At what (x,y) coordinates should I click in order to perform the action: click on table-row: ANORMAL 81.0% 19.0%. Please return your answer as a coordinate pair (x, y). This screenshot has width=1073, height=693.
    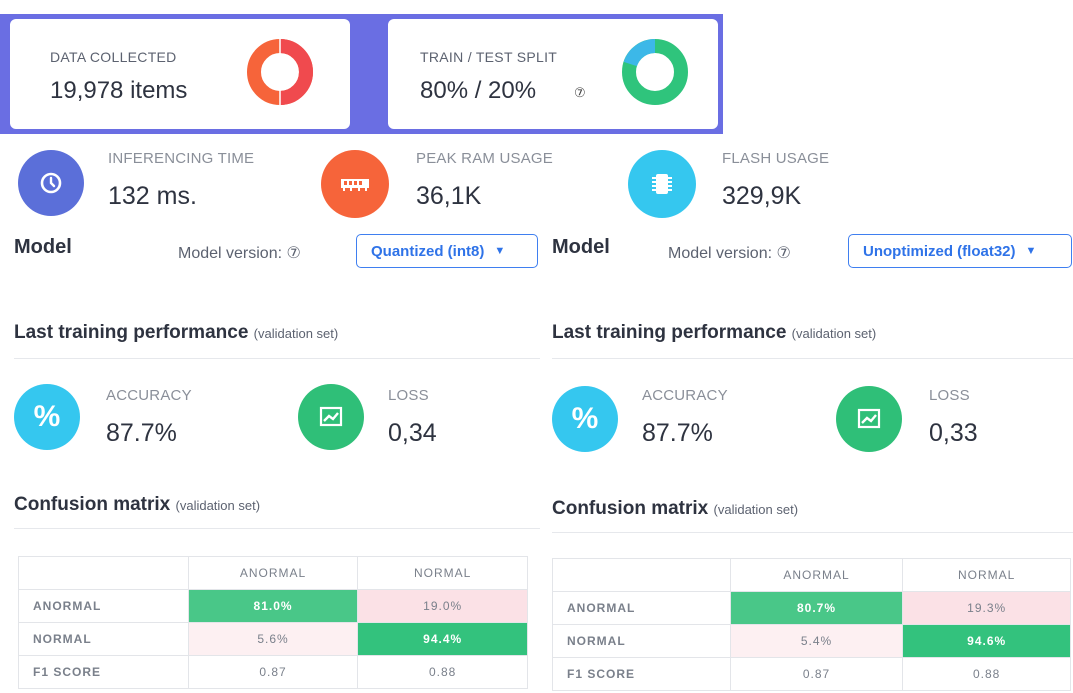
    Looking at the image, I should click on (273, 606).